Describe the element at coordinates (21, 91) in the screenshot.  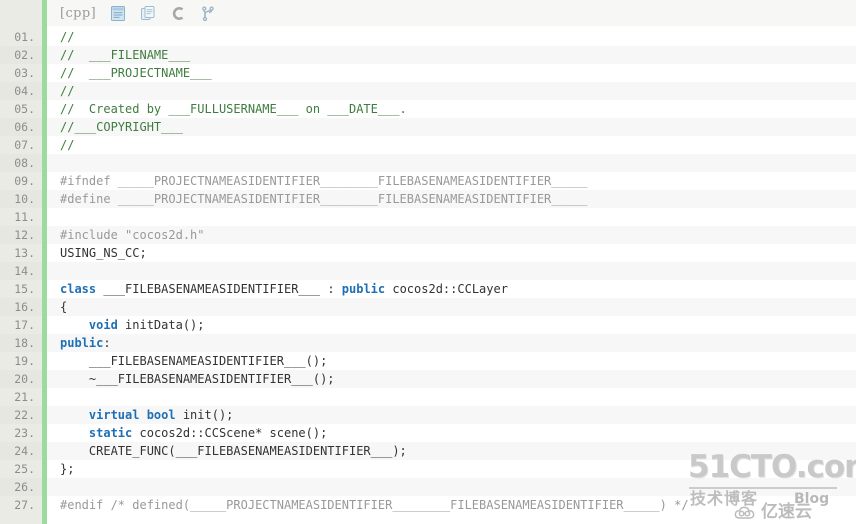
I see `line-number: 04.` at that location.